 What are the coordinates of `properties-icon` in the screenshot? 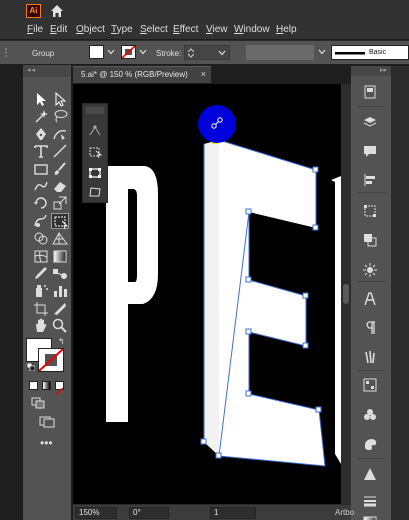 It's located at (370, 92).